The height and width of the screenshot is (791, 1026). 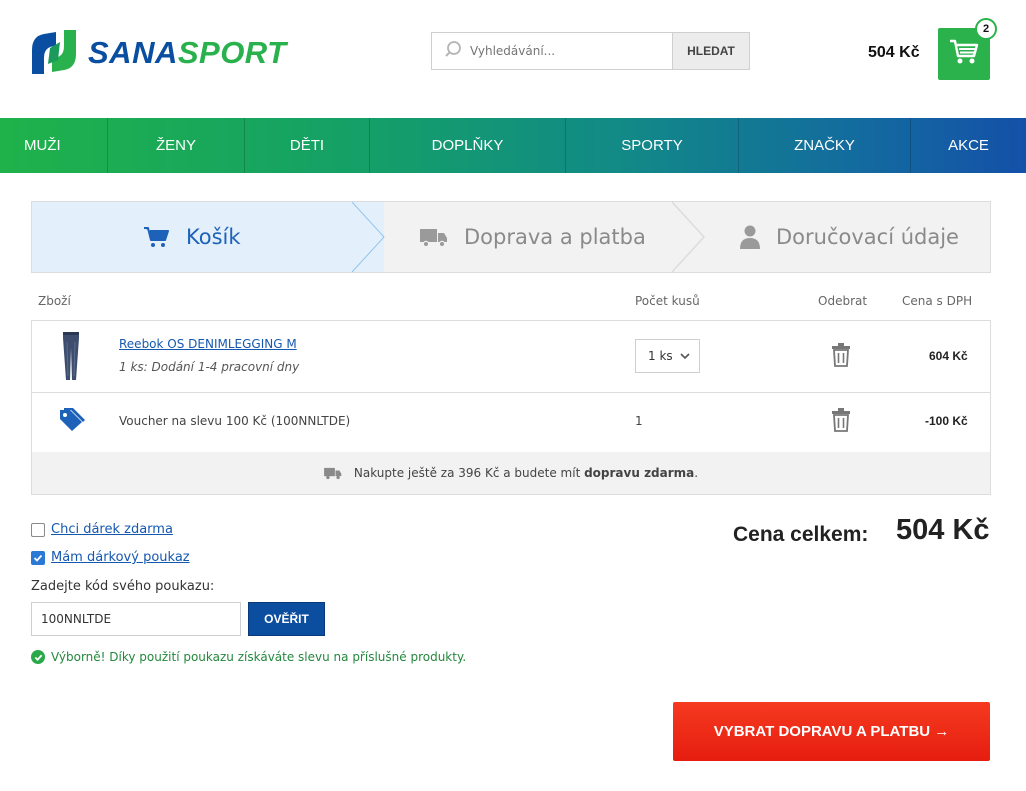 What do you see at coordinates (750, 237) in the screenshot?
I see `user-icon` at bounding box center [750, 237].